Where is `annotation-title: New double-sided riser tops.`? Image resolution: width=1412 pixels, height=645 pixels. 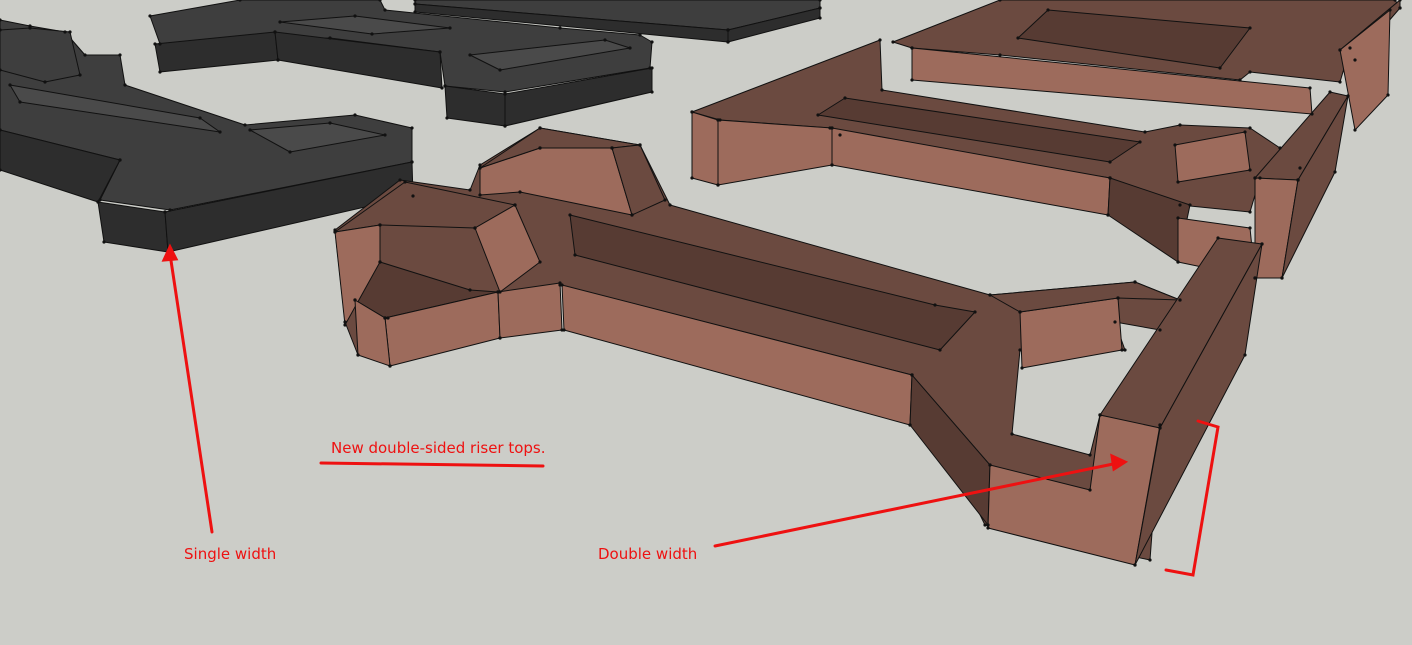 annotation-title: New double-sided riser tops. is located at coordinates (438, 448).